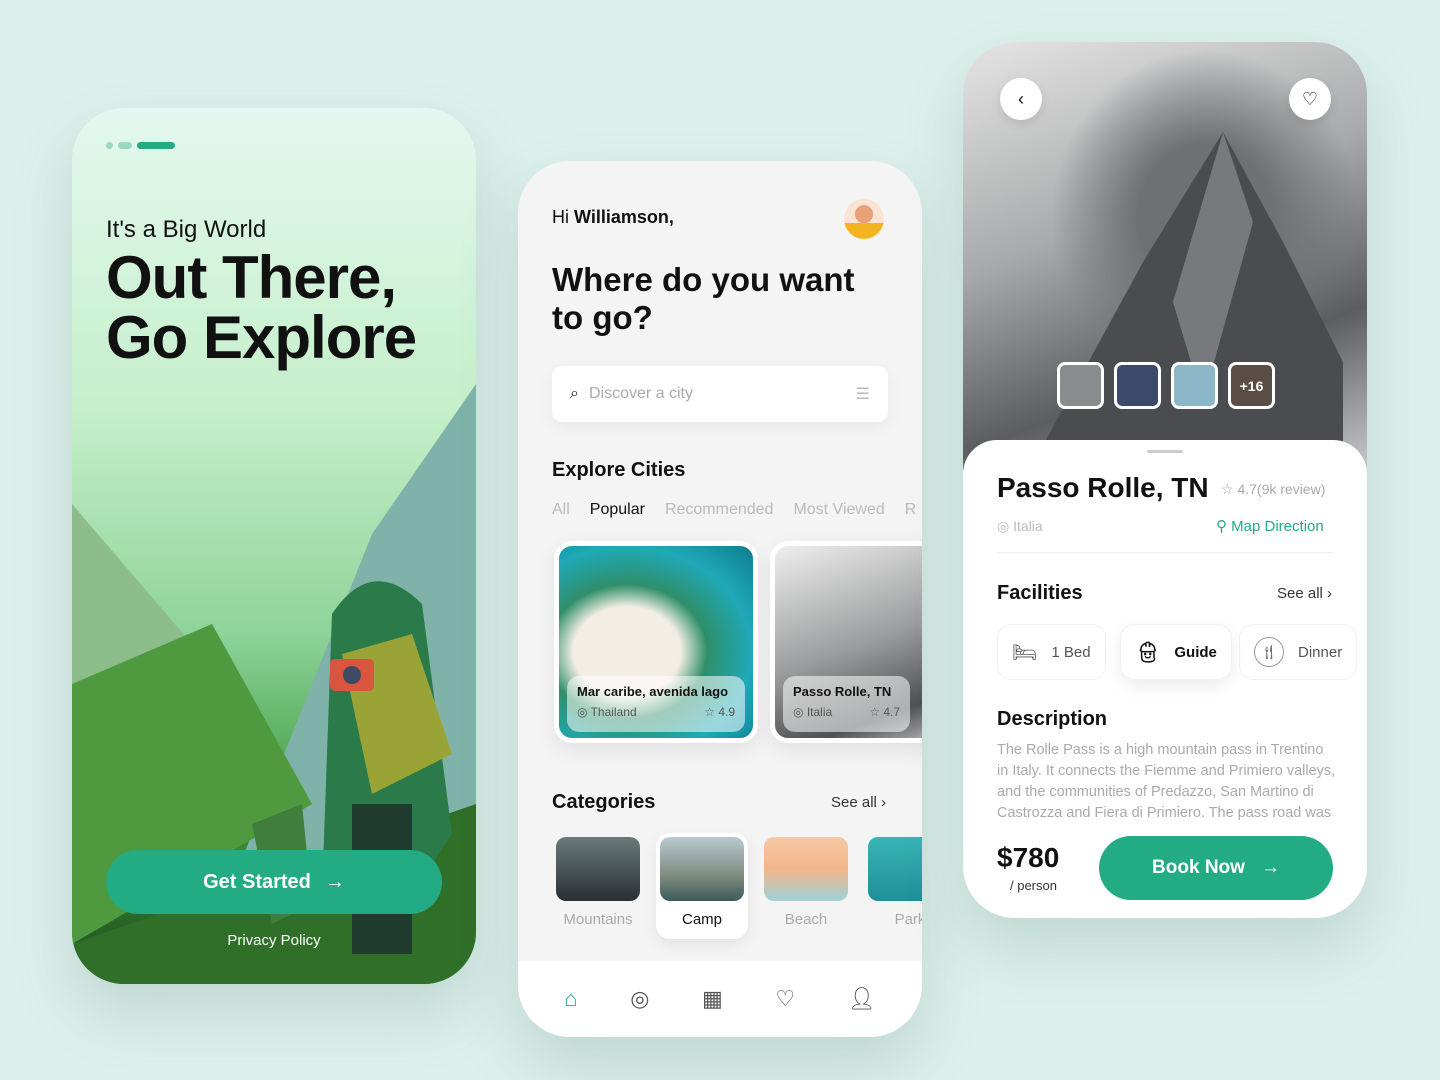 This screenshot has height=1080, width=1440. Describe the element at coordinates (819, 712) in the screenshot. I see `city-location-text: Italia` at that location.